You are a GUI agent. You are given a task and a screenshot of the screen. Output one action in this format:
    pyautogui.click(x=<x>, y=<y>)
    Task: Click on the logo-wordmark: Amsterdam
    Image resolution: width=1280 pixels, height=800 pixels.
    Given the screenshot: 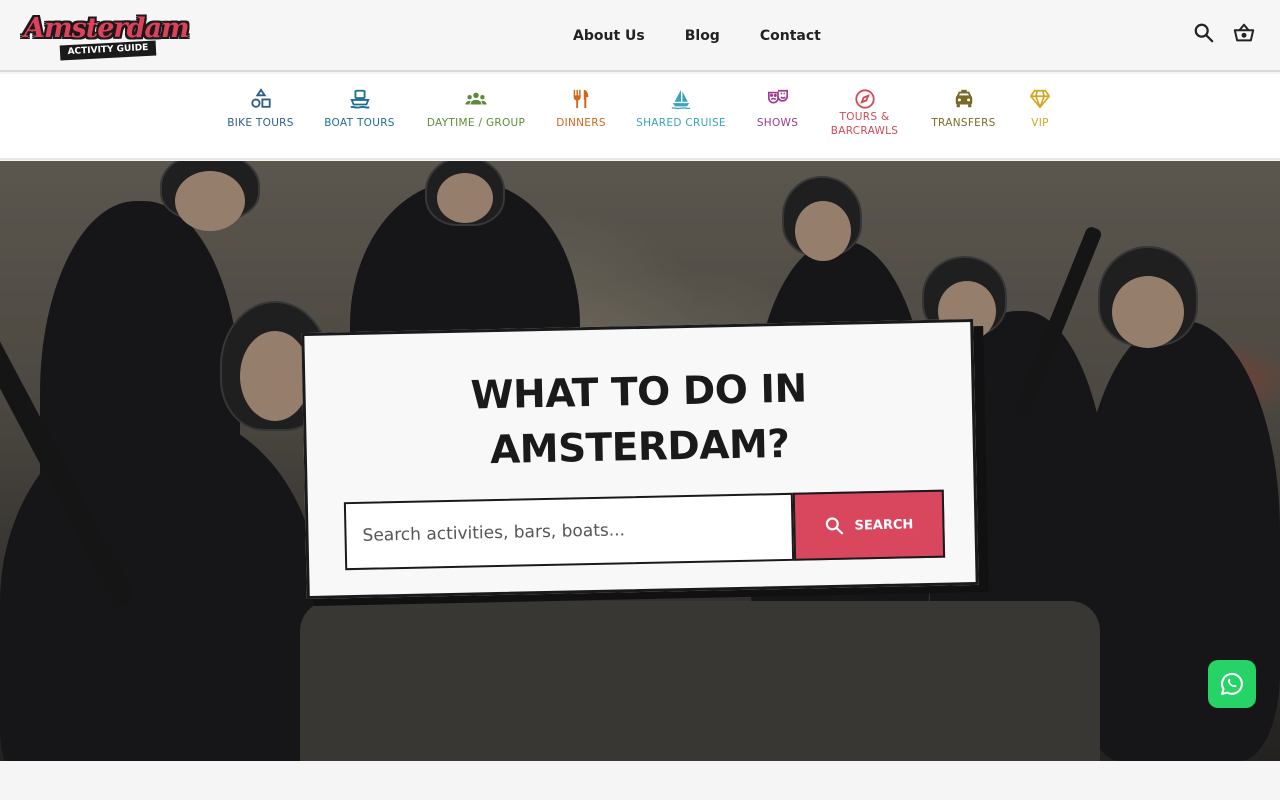 What is the action you would take?
    pyautogui.click(x=107, y=28)
    